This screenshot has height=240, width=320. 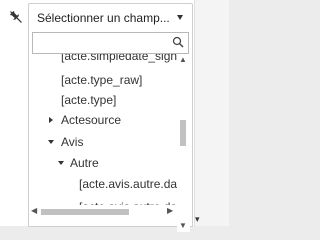 I want to click on horizontal-scroll-thumb, so click(x=85, y=212).